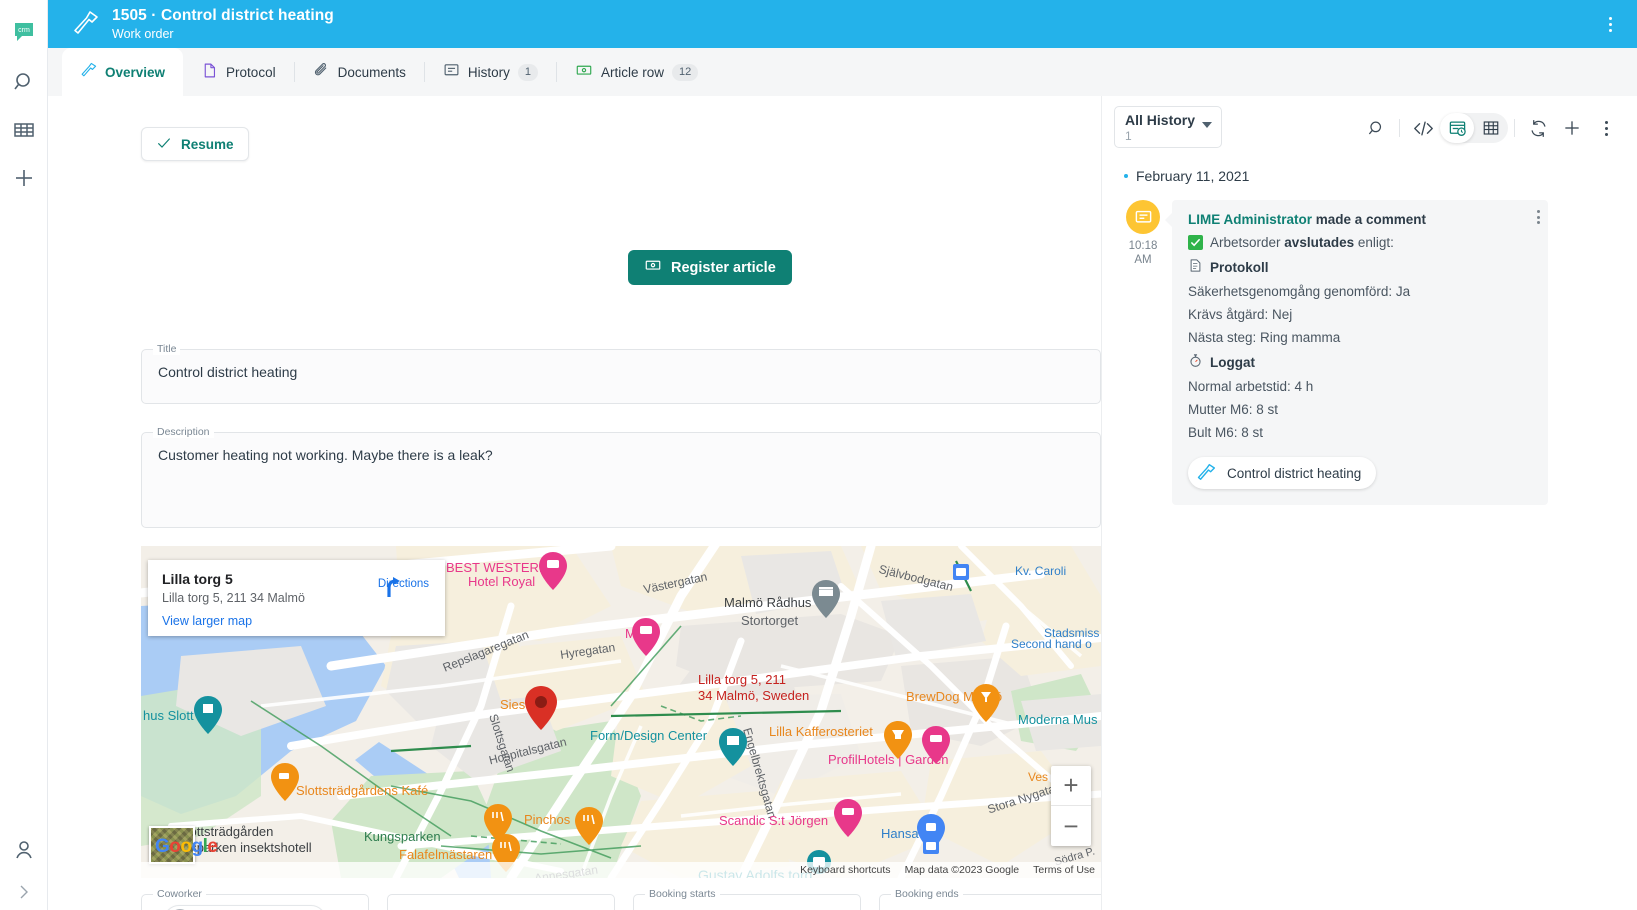 The height and width of the screenshot is (910, 1637). What do you see at coordinates (1360, 314) in the screenshot?
I see `history-line-4: Krävs åtgärd: Nej` at bounding box center [1360, 314].